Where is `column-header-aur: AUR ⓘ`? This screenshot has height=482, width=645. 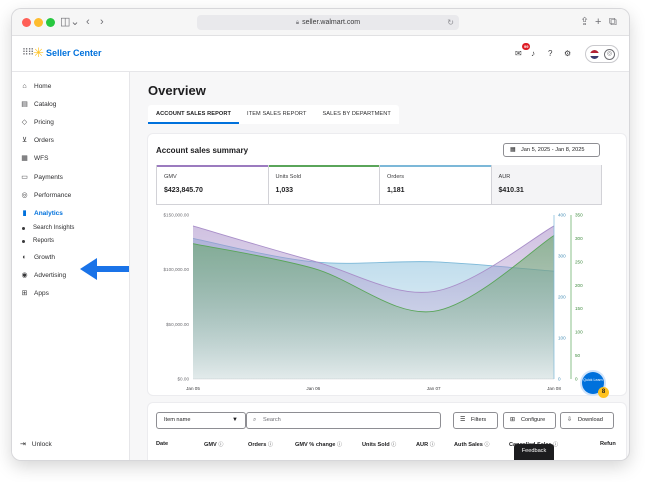 column-header-aur: AUR ⓘ is located at coordinates (425, 444).